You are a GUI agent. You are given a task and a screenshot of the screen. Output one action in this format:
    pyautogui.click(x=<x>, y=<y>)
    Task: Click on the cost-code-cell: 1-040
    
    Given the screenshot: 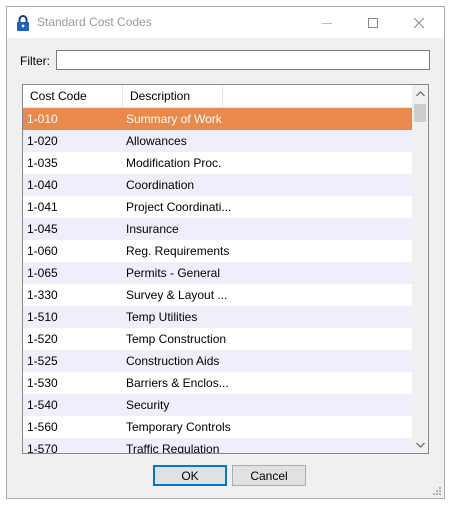 What is the action you would take?
    pyautogui.click(x=42, y=185)
    